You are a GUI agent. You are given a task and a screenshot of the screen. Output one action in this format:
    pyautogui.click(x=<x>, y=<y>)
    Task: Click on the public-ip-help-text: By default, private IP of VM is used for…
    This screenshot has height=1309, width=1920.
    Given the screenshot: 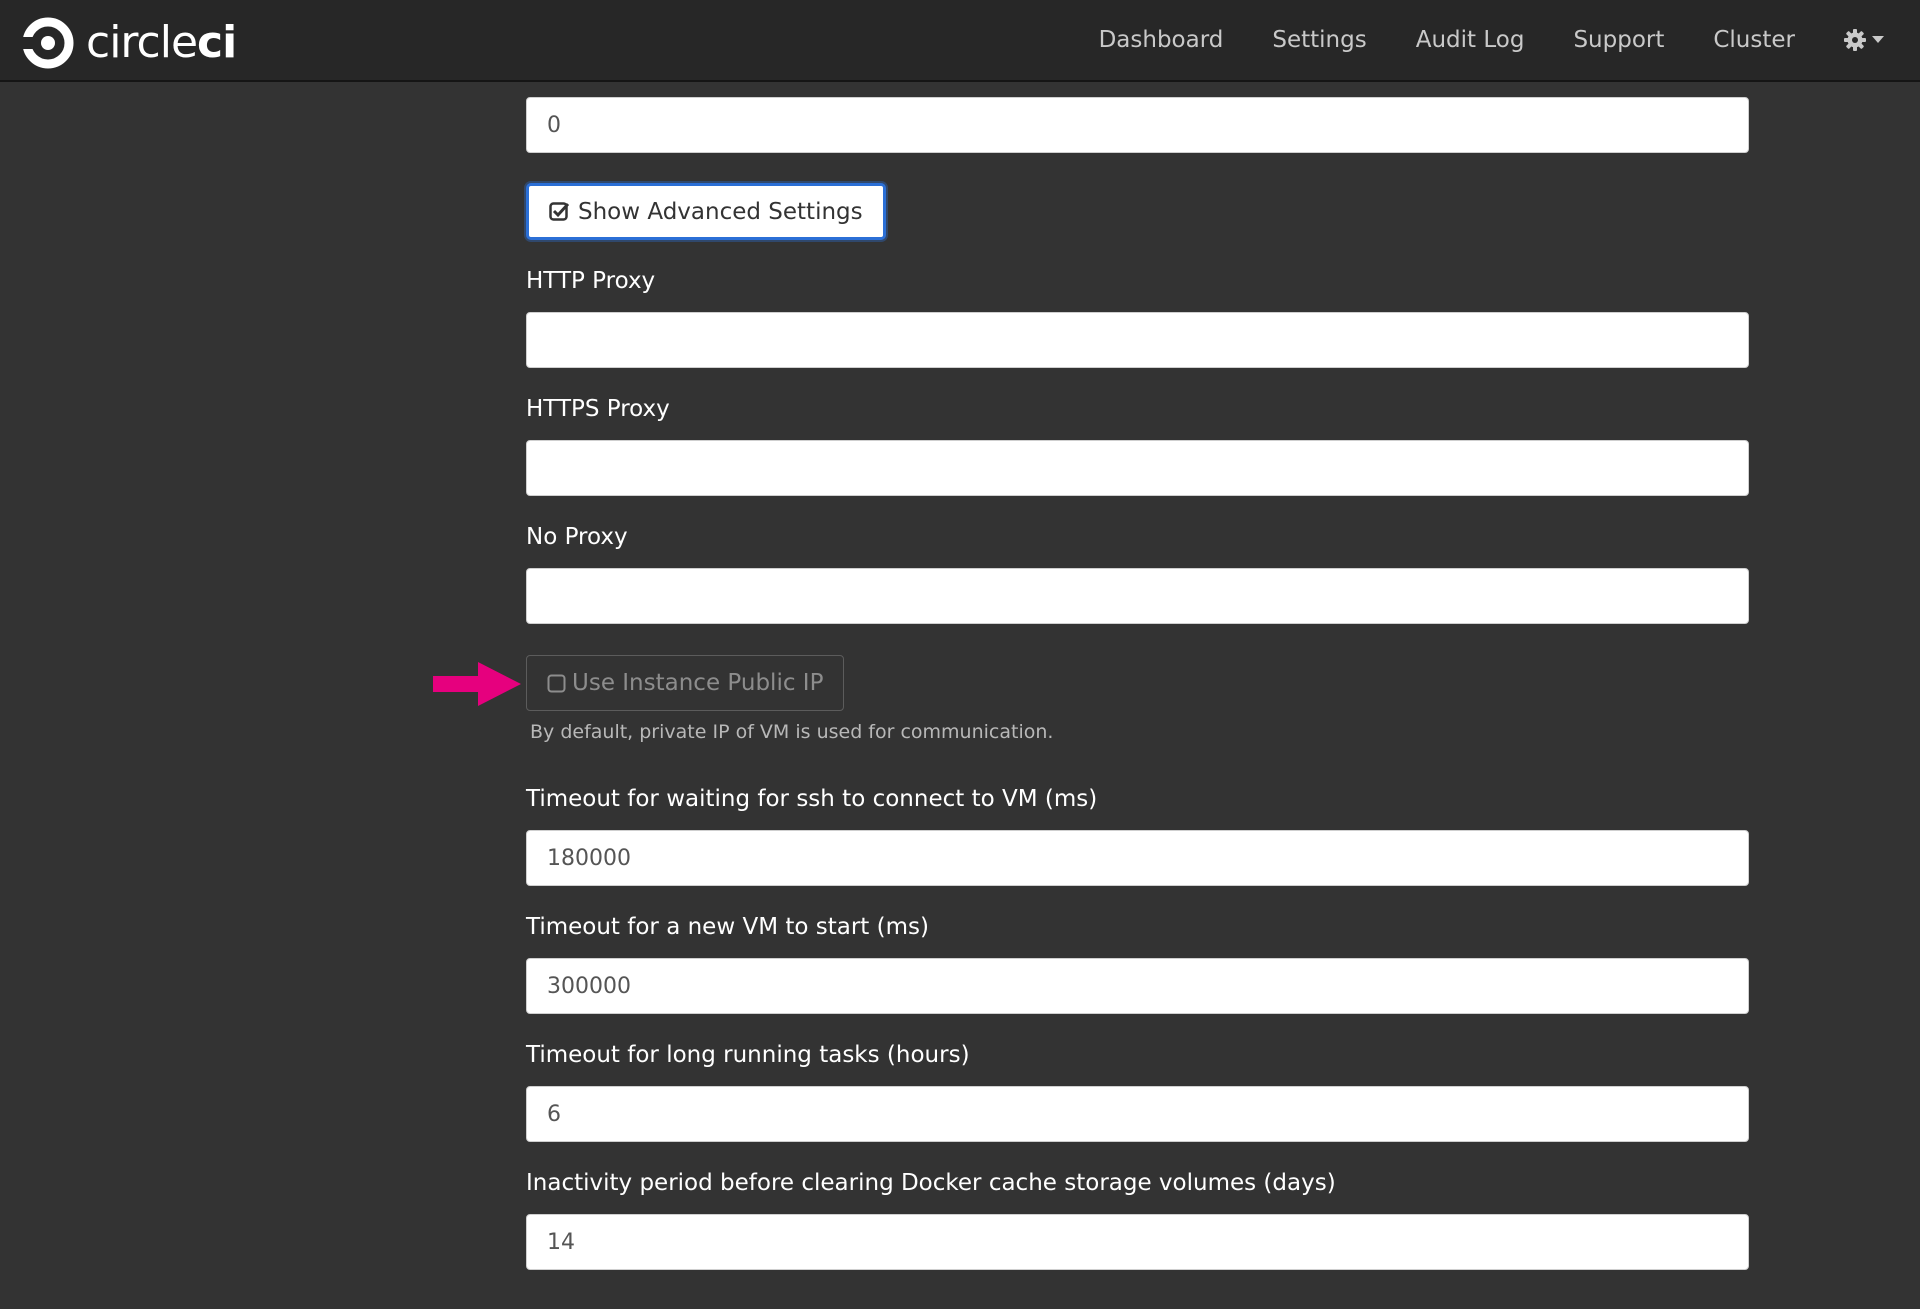 What is the action you would take?
    pyautogui.click(x=792, y=732)
    